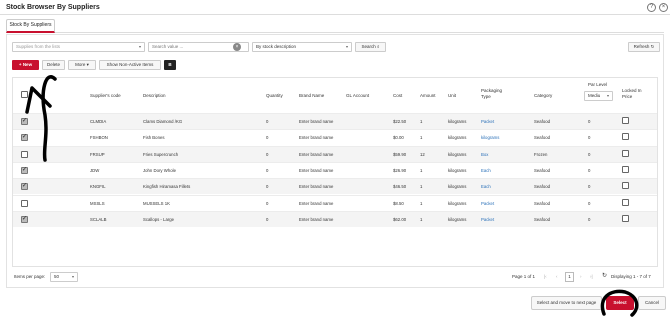 The height and width of the screenshot is (317, 670). Describe the element at coordinates (594, 95) in the screenshot. I see `par-level-value: Mediu` at that location.